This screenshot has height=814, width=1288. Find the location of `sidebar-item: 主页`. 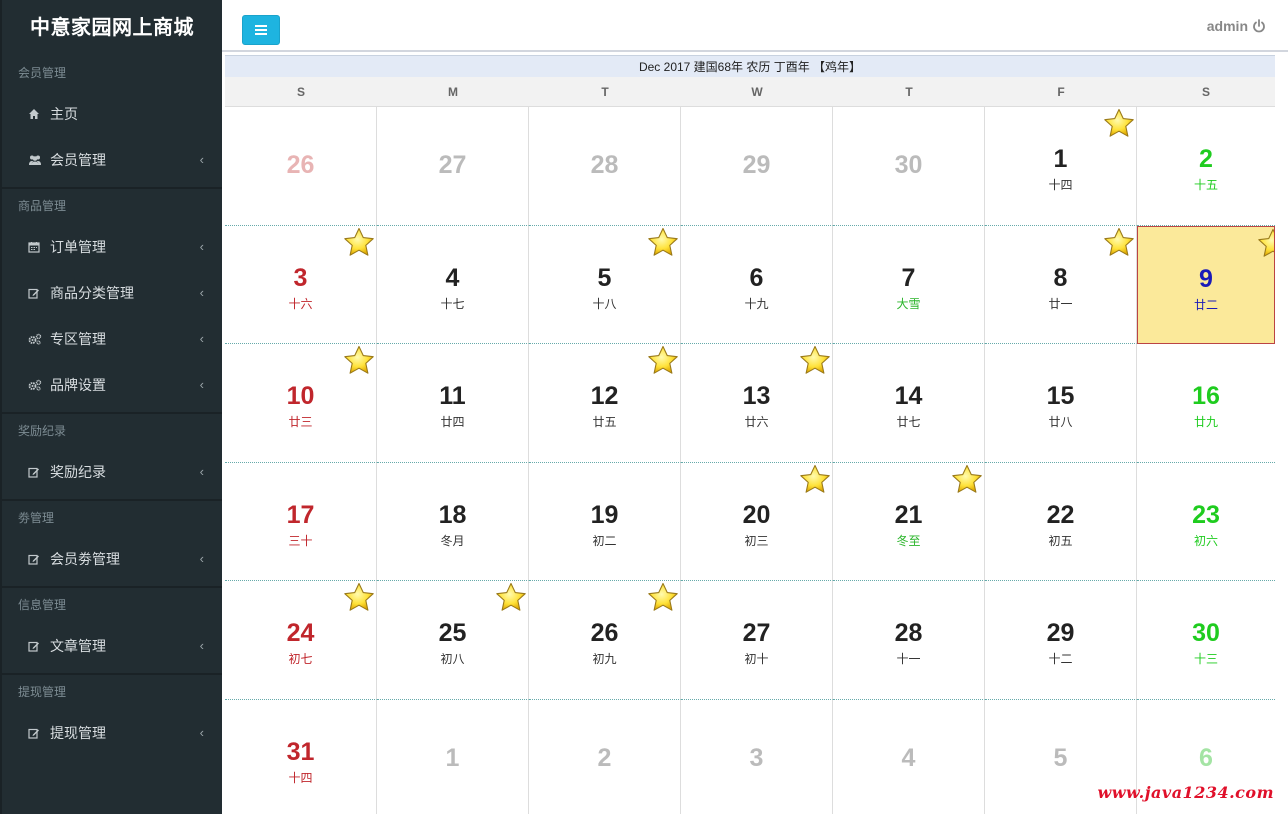

sidebar-item: 主页 is located at coordinates (112, 114).